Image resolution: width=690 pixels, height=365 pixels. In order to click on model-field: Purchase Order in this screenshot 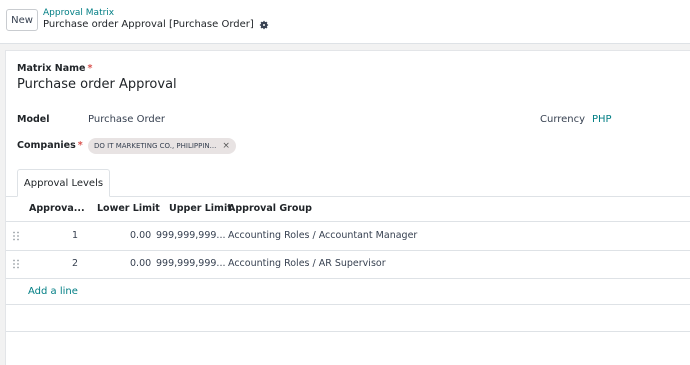, I will do `click(126, 119)`.